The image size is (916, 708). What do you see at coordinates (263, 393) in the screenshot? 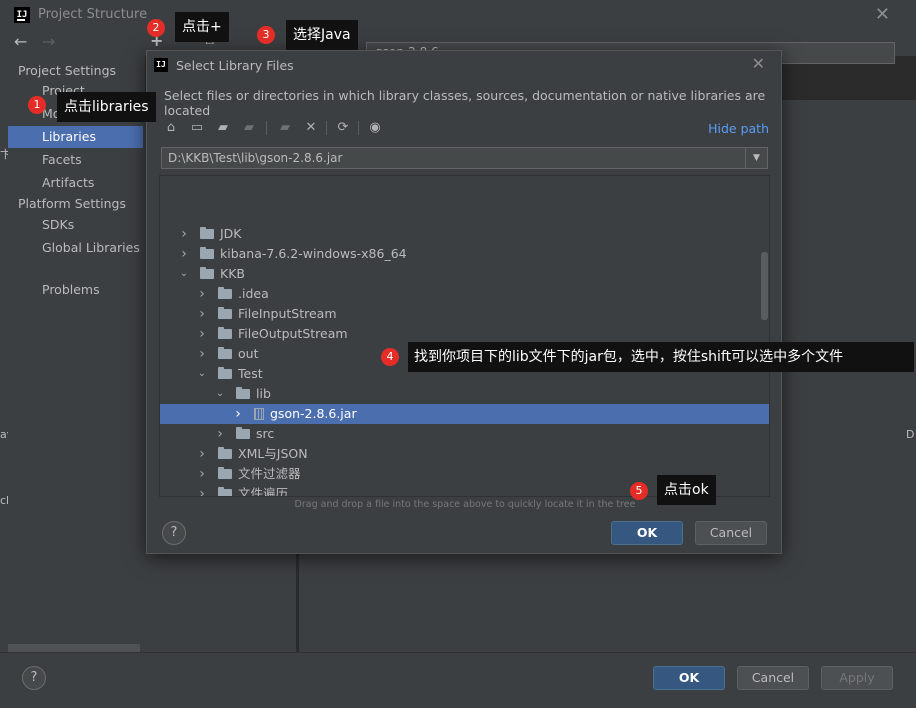
I see `tree-row-label: lib` at bounding box center [263, 393].